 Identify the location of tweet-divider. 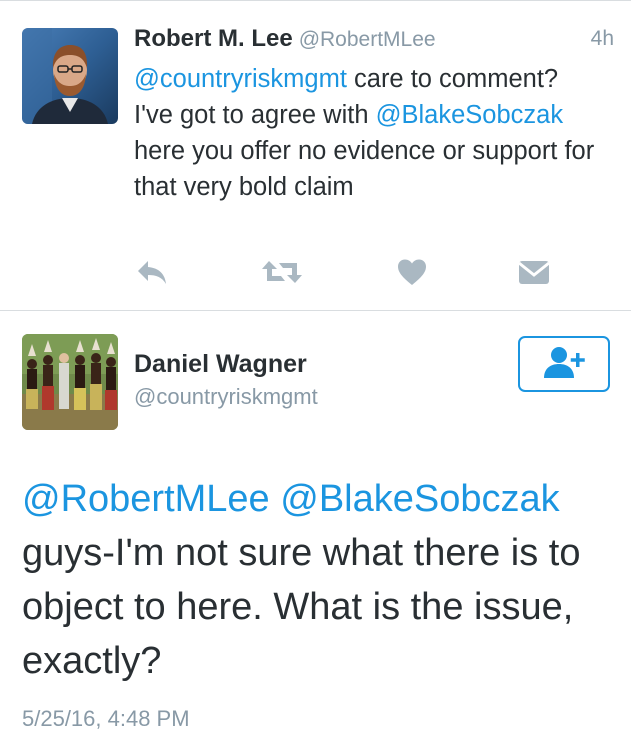
(315, 310).